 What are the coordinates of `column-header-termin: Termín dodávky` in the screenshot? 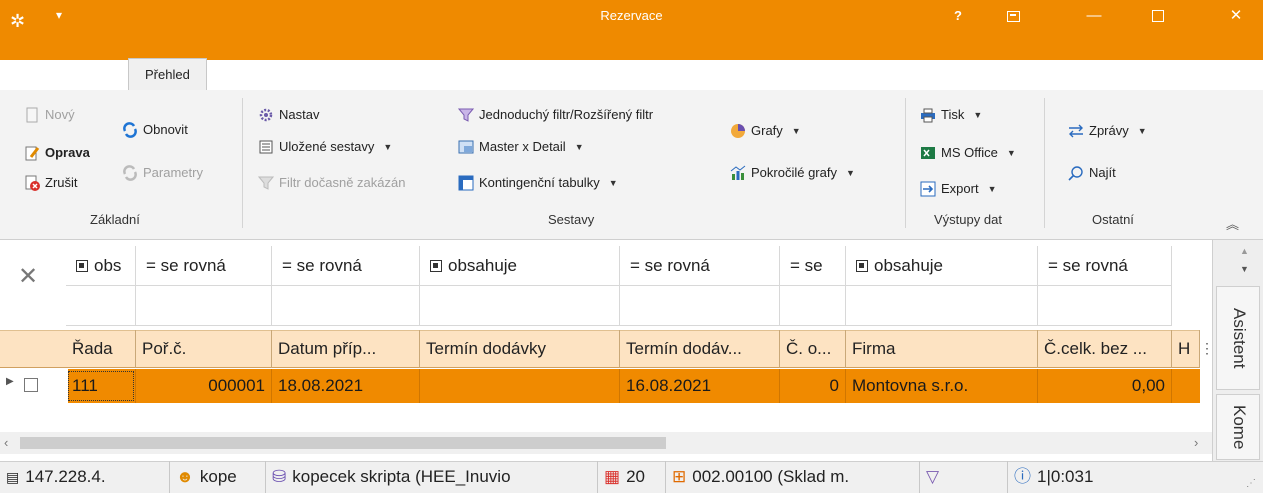 It's located at (520, 349).